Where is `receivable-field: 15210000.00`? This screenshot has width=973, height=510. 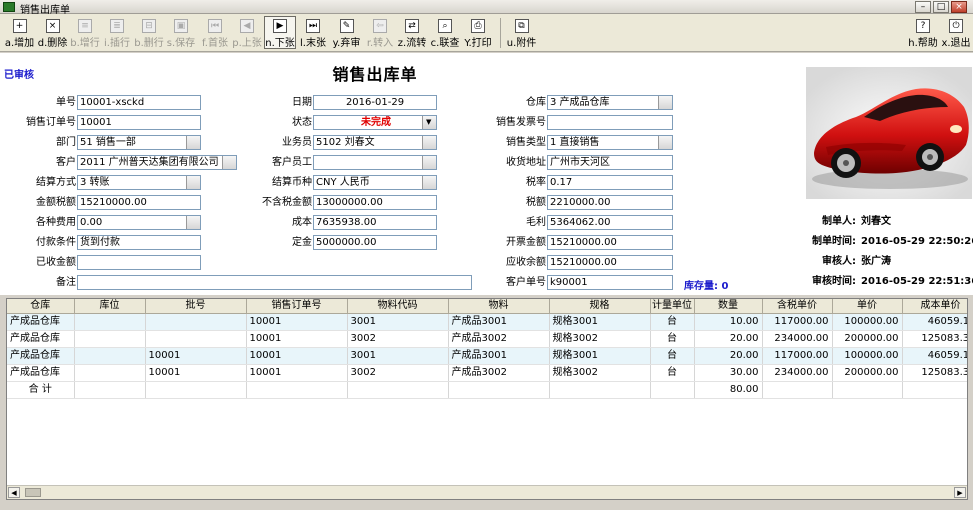 receivable-field: 15210000.00 is located at coordinates (610, 262).